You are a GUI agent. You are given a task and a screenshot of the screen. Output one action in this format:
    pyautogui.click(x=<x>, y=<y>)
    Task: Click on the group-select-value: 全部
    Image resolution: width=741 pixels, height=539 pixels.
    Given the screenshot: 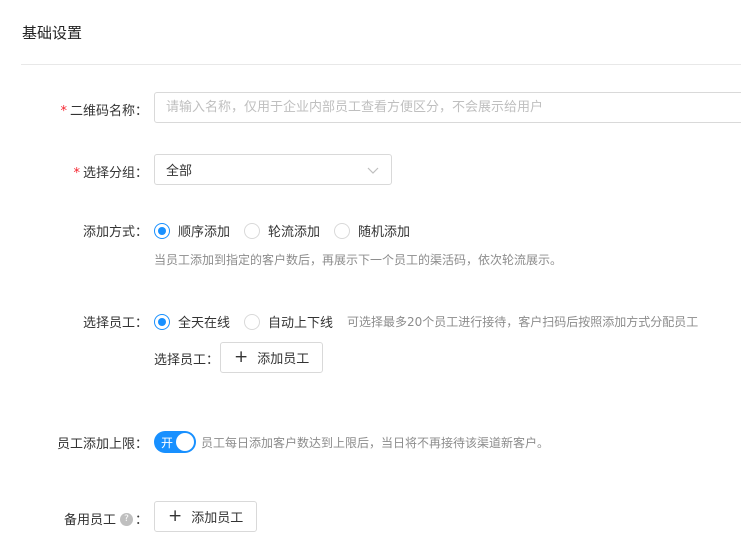 What is the action you would take?
    pyautogui.click(x=179, y=171)
    